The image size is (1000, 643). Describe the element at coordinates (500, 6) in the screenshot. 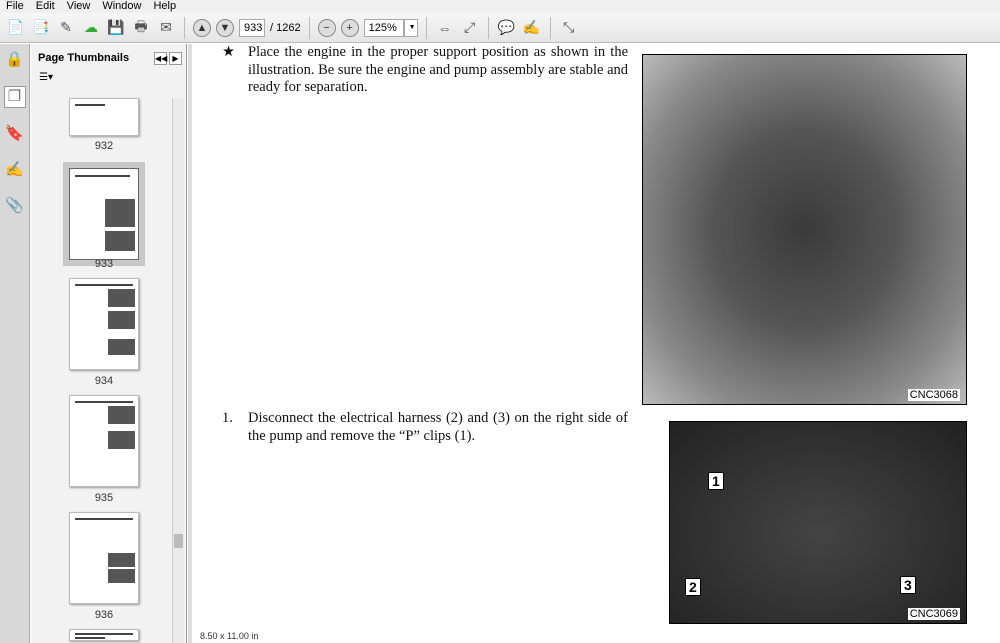

I see `menu-bar: File Edit View Window Help` at that location.